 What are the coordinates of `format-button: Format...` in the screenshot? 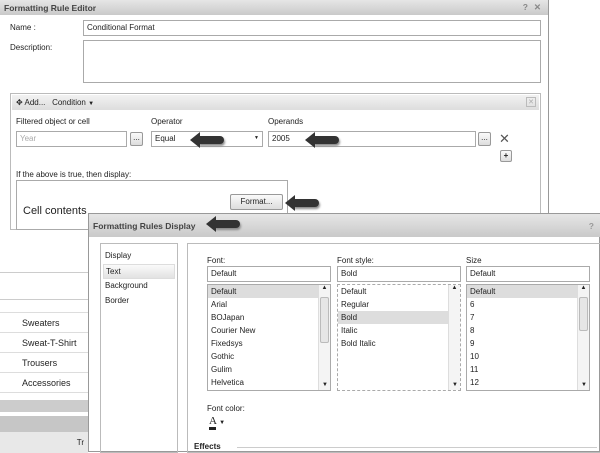 It's located at (256, 202).